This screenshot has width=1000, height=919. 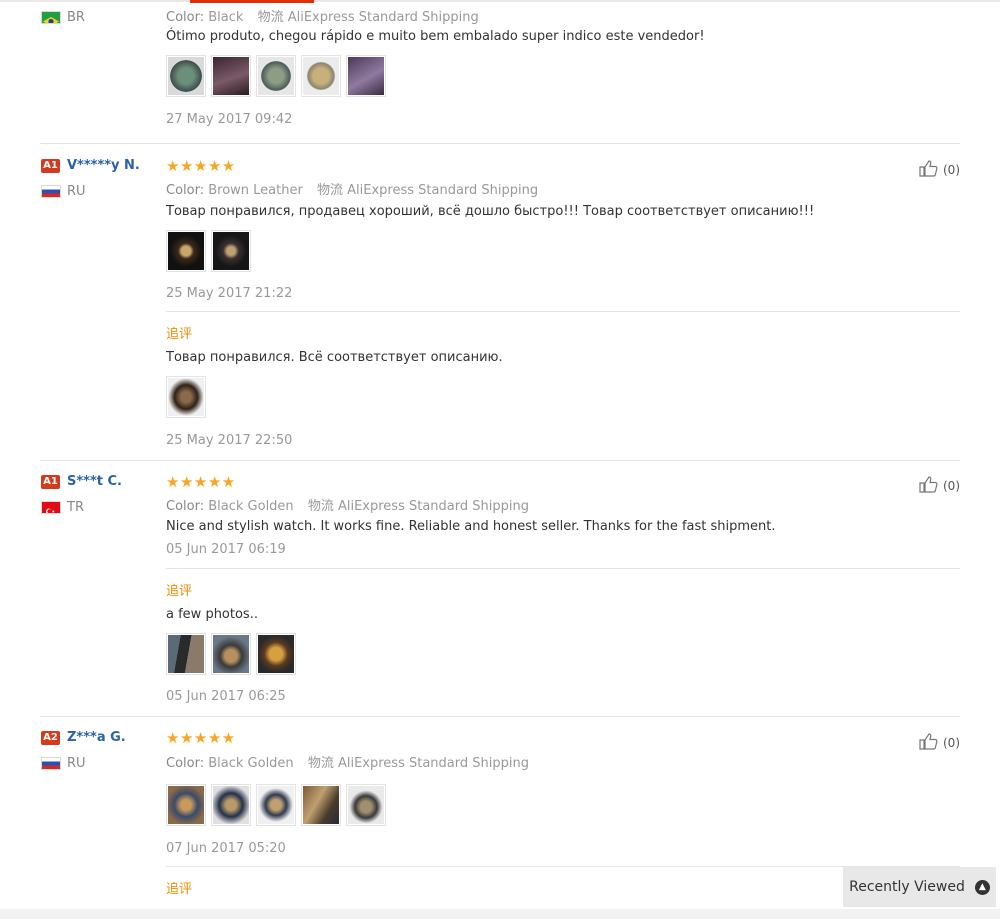 I want to click on recently-viewed-button: Recently Viewed ▲, so click(x=919, y=887).